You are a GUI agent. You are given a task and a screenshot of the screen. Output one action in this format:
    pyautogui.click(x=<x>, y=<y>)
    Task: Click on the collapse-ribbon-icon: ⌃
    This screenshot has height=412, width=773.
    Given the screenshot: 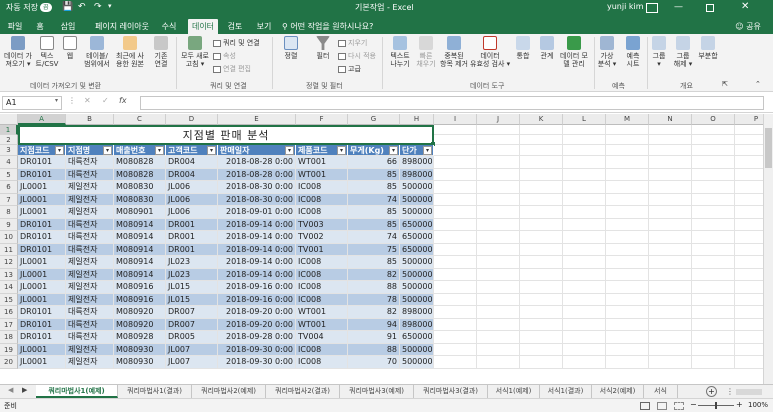 What is the action you would take?
    pyautogui.click(x=758, y=84)
    